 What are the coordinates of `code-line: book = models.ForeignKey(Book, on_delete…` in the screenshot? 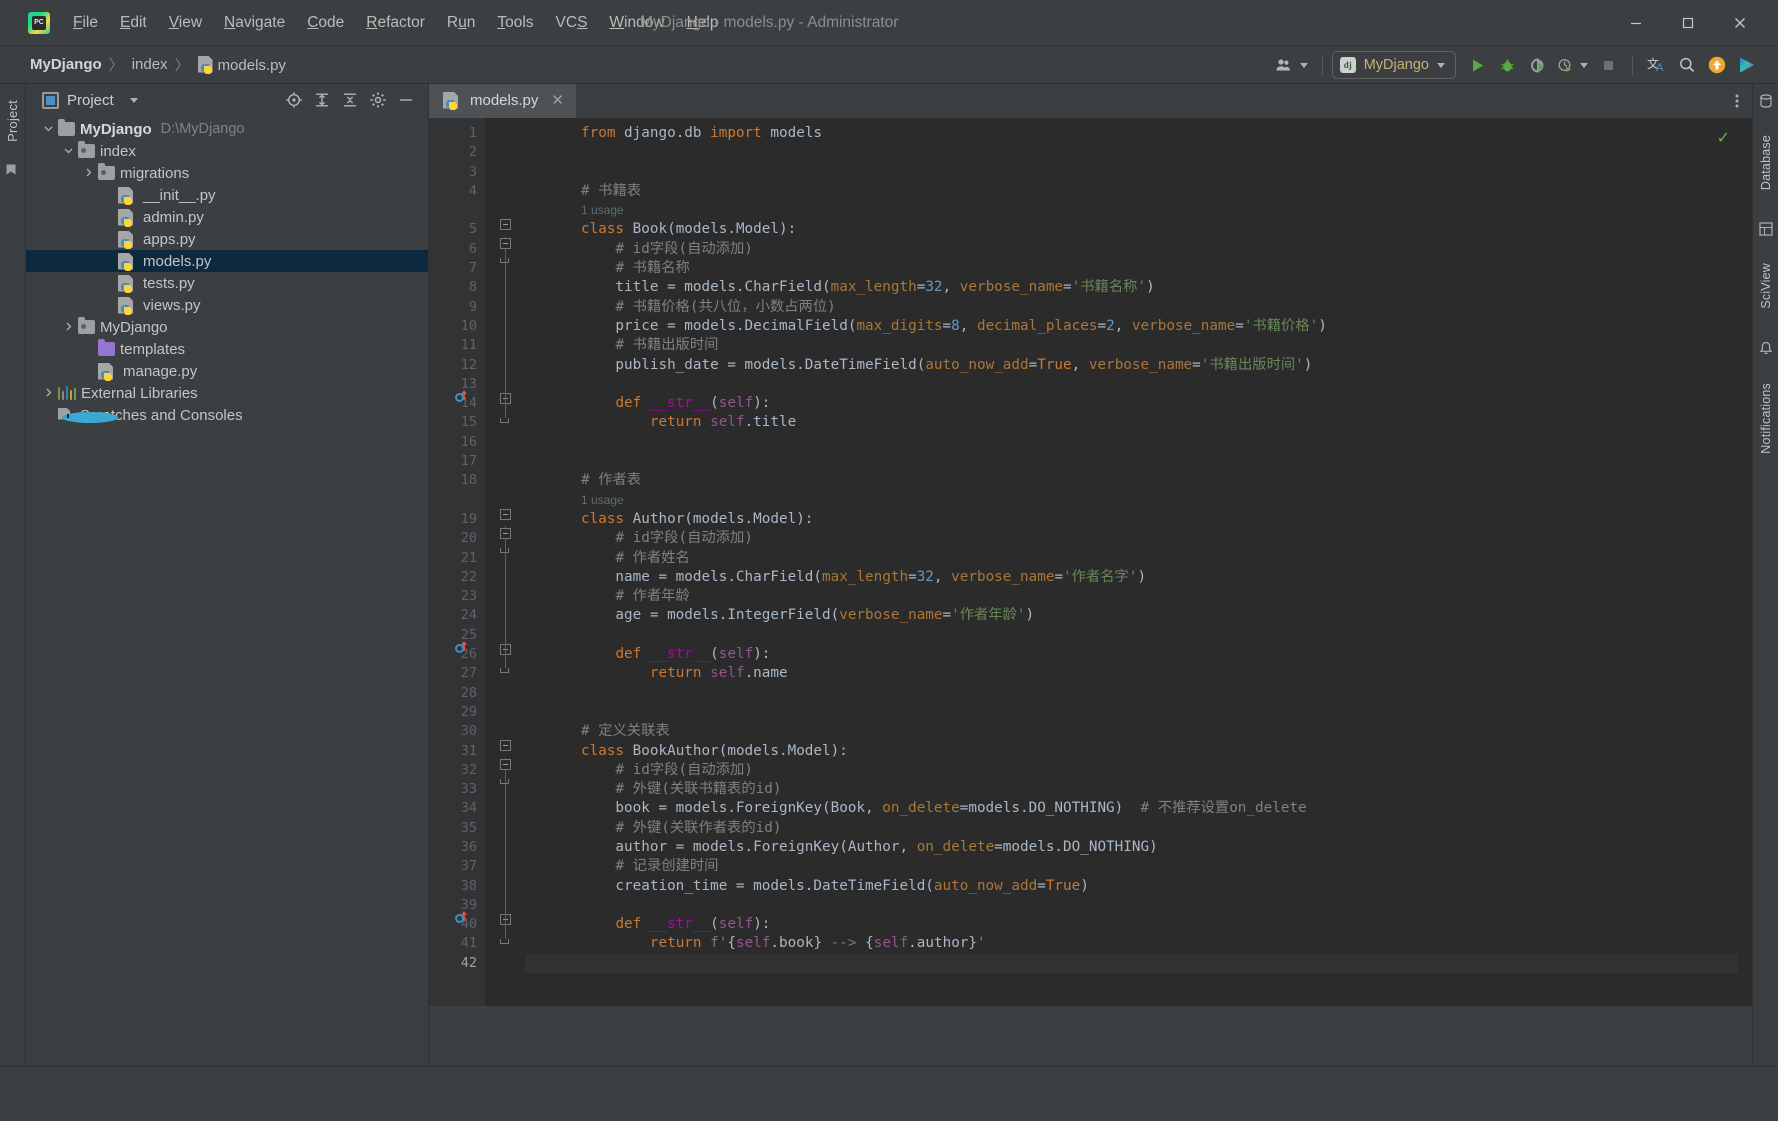 It's located at (1131, 808).